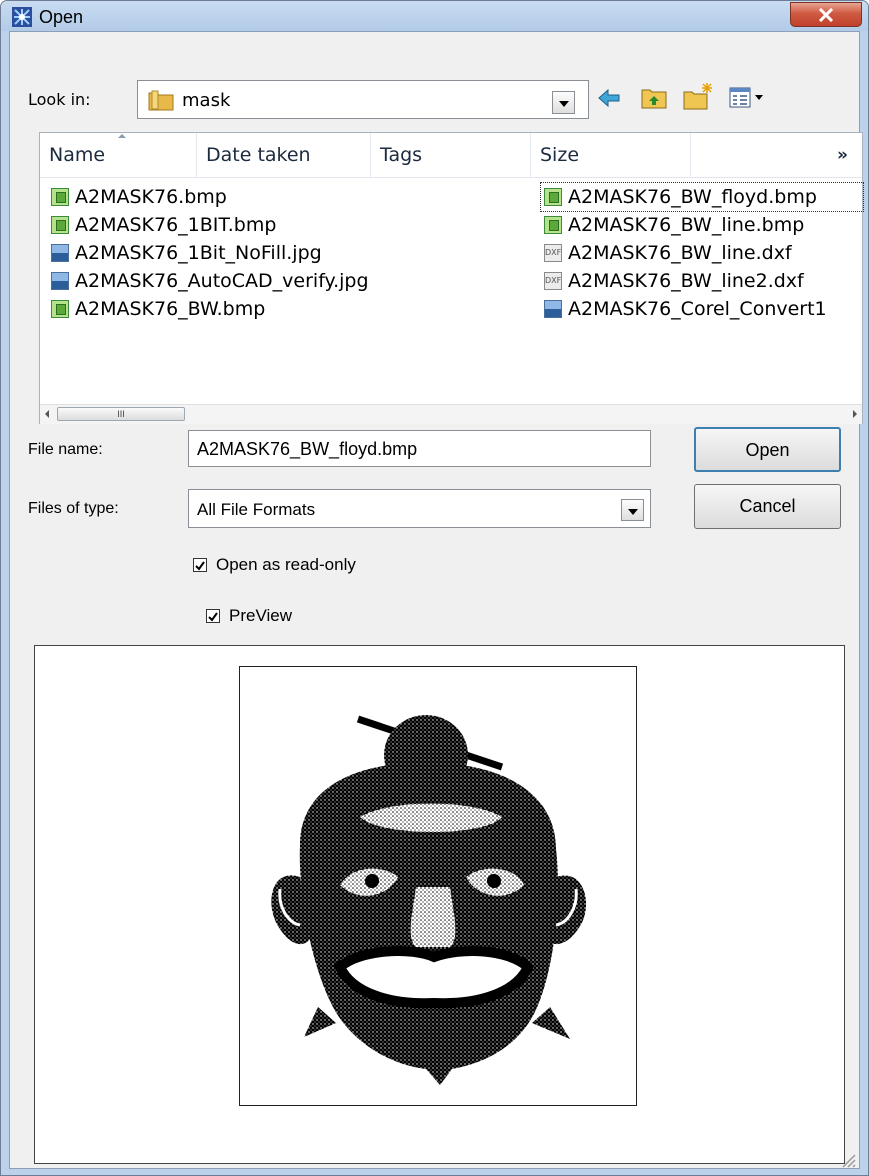  Describe the element at coordinates (434, 16) in the screenshot. I see `title-bar: Open` at that location.